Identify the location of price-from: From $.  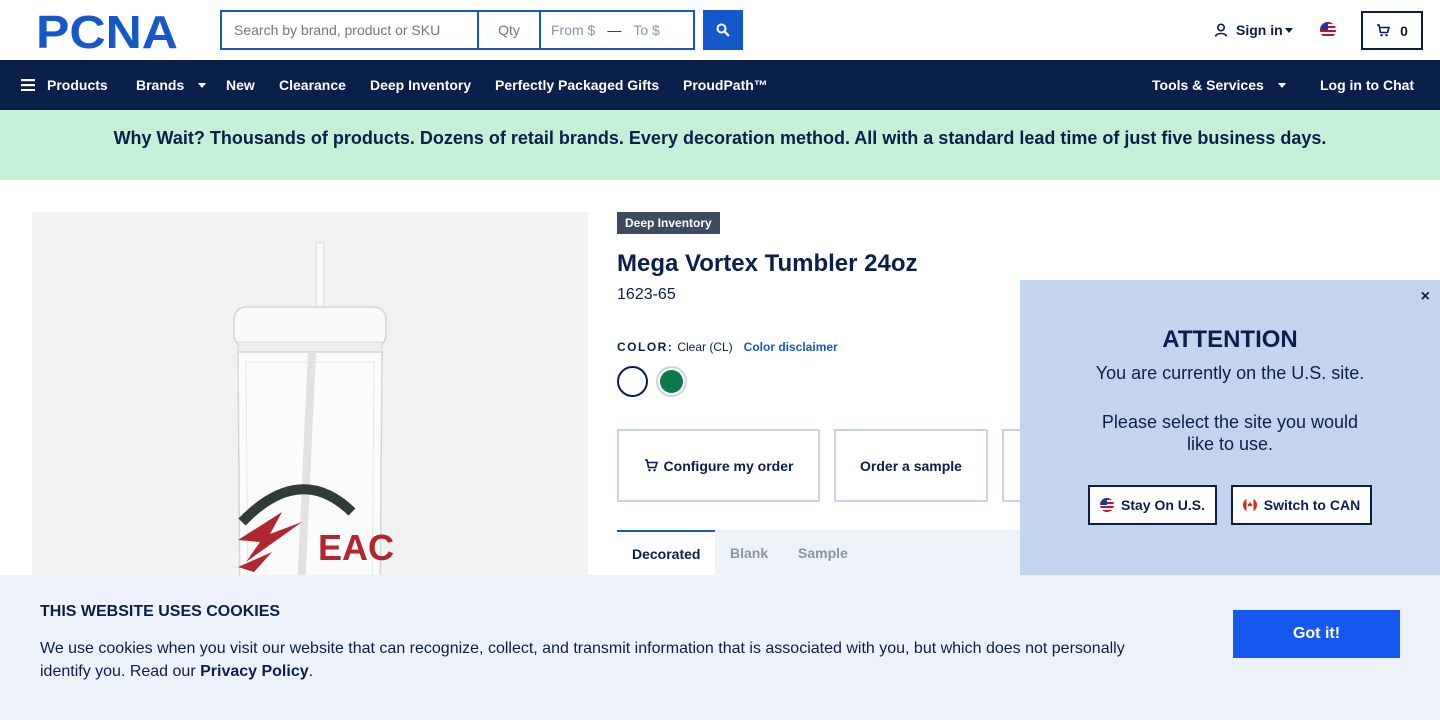
(573, 30).